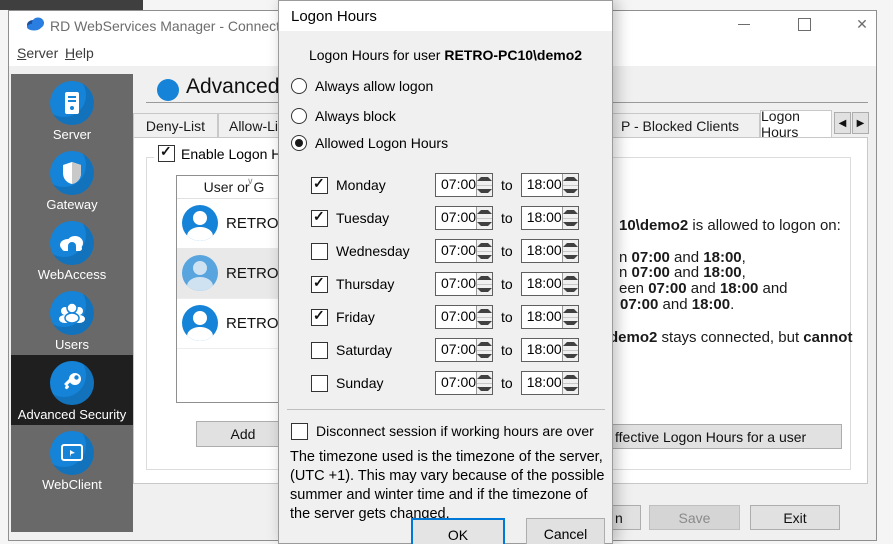  What do you see at coordinates (565, 531) in the screenshot?
I see `cancel-button: Cancel` at bounding box center [565, 531].